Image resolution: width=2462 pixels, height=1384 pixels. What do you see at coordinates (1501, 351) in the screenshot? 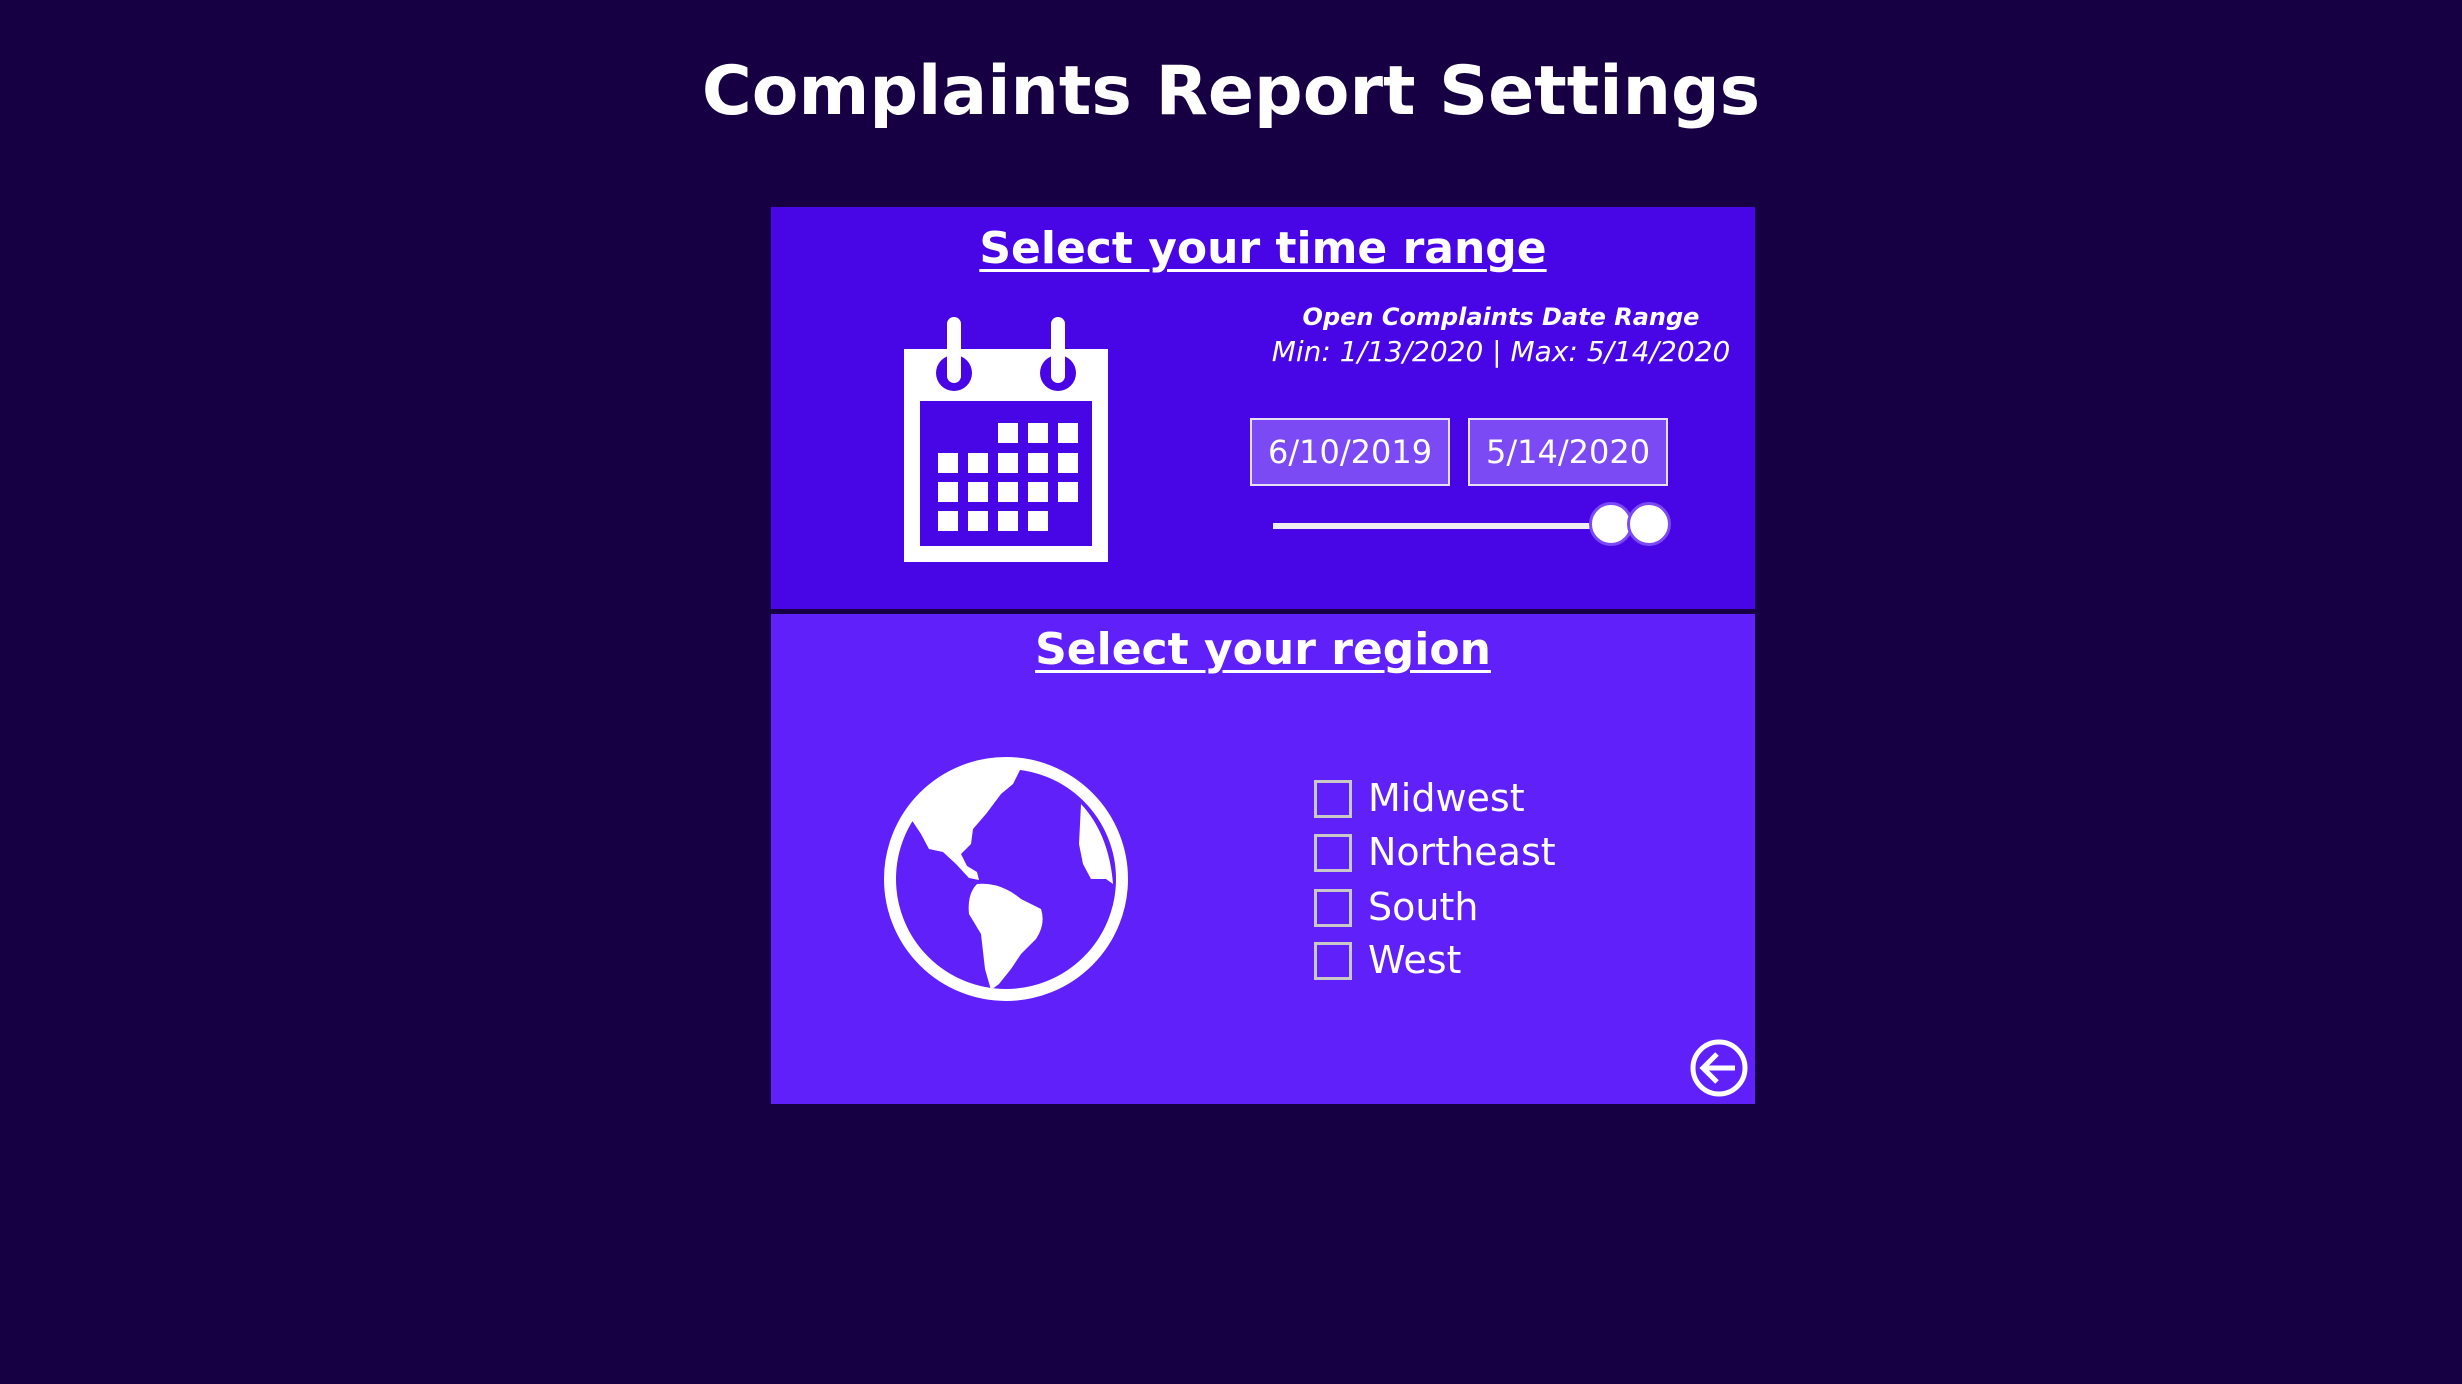
I see `date-range-minmax: Min: 1/13/2020 | Max: 5/14/2020` at bounding box center [1501, 351].